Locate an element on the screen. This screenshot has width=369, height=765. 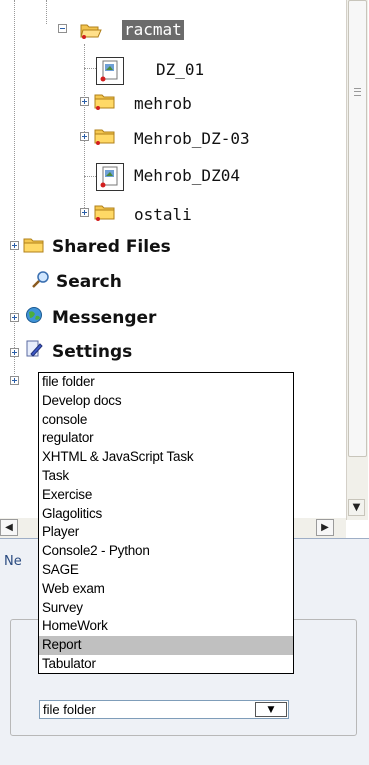
dropdown-option: console is located at coordinates (166, 420).